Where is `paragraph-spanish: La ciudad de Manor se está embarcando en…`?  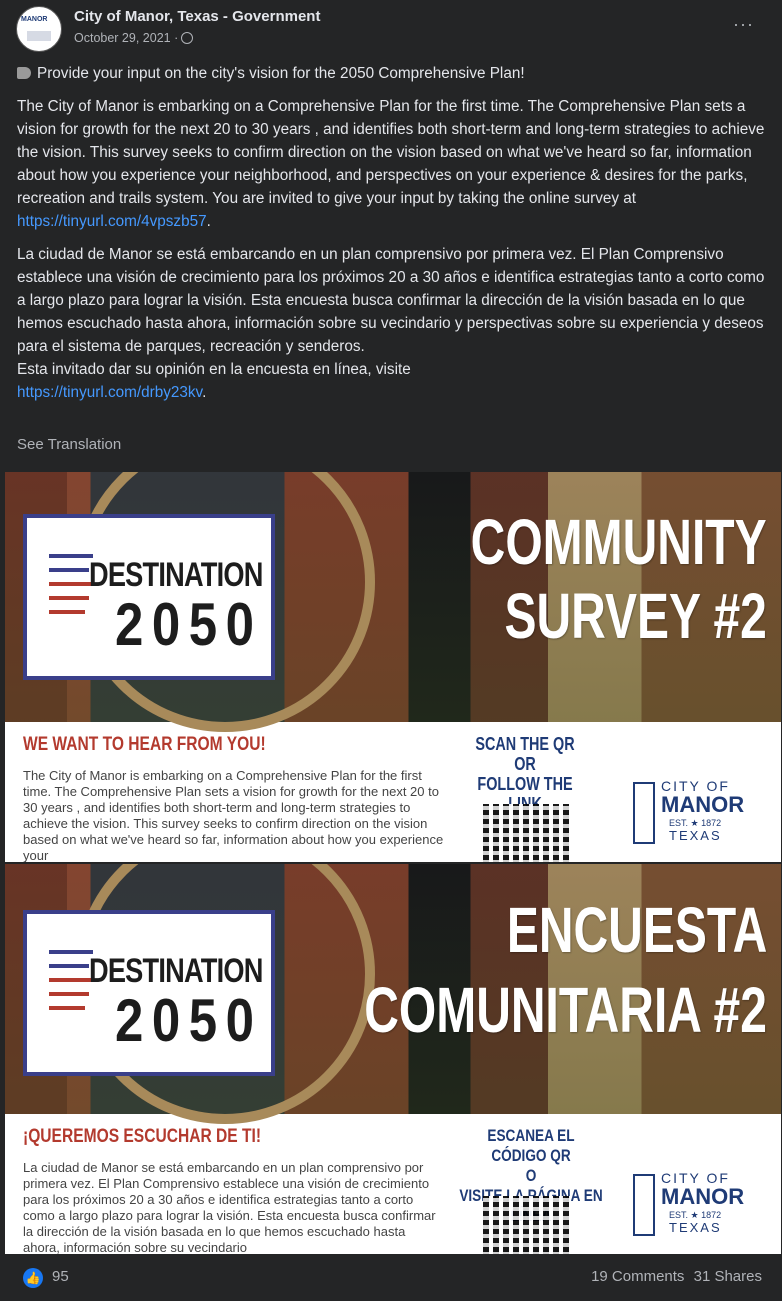
paragraph-spanish: La ciudad de Manor se está embarcando en… is located at coordinates (392, 300).